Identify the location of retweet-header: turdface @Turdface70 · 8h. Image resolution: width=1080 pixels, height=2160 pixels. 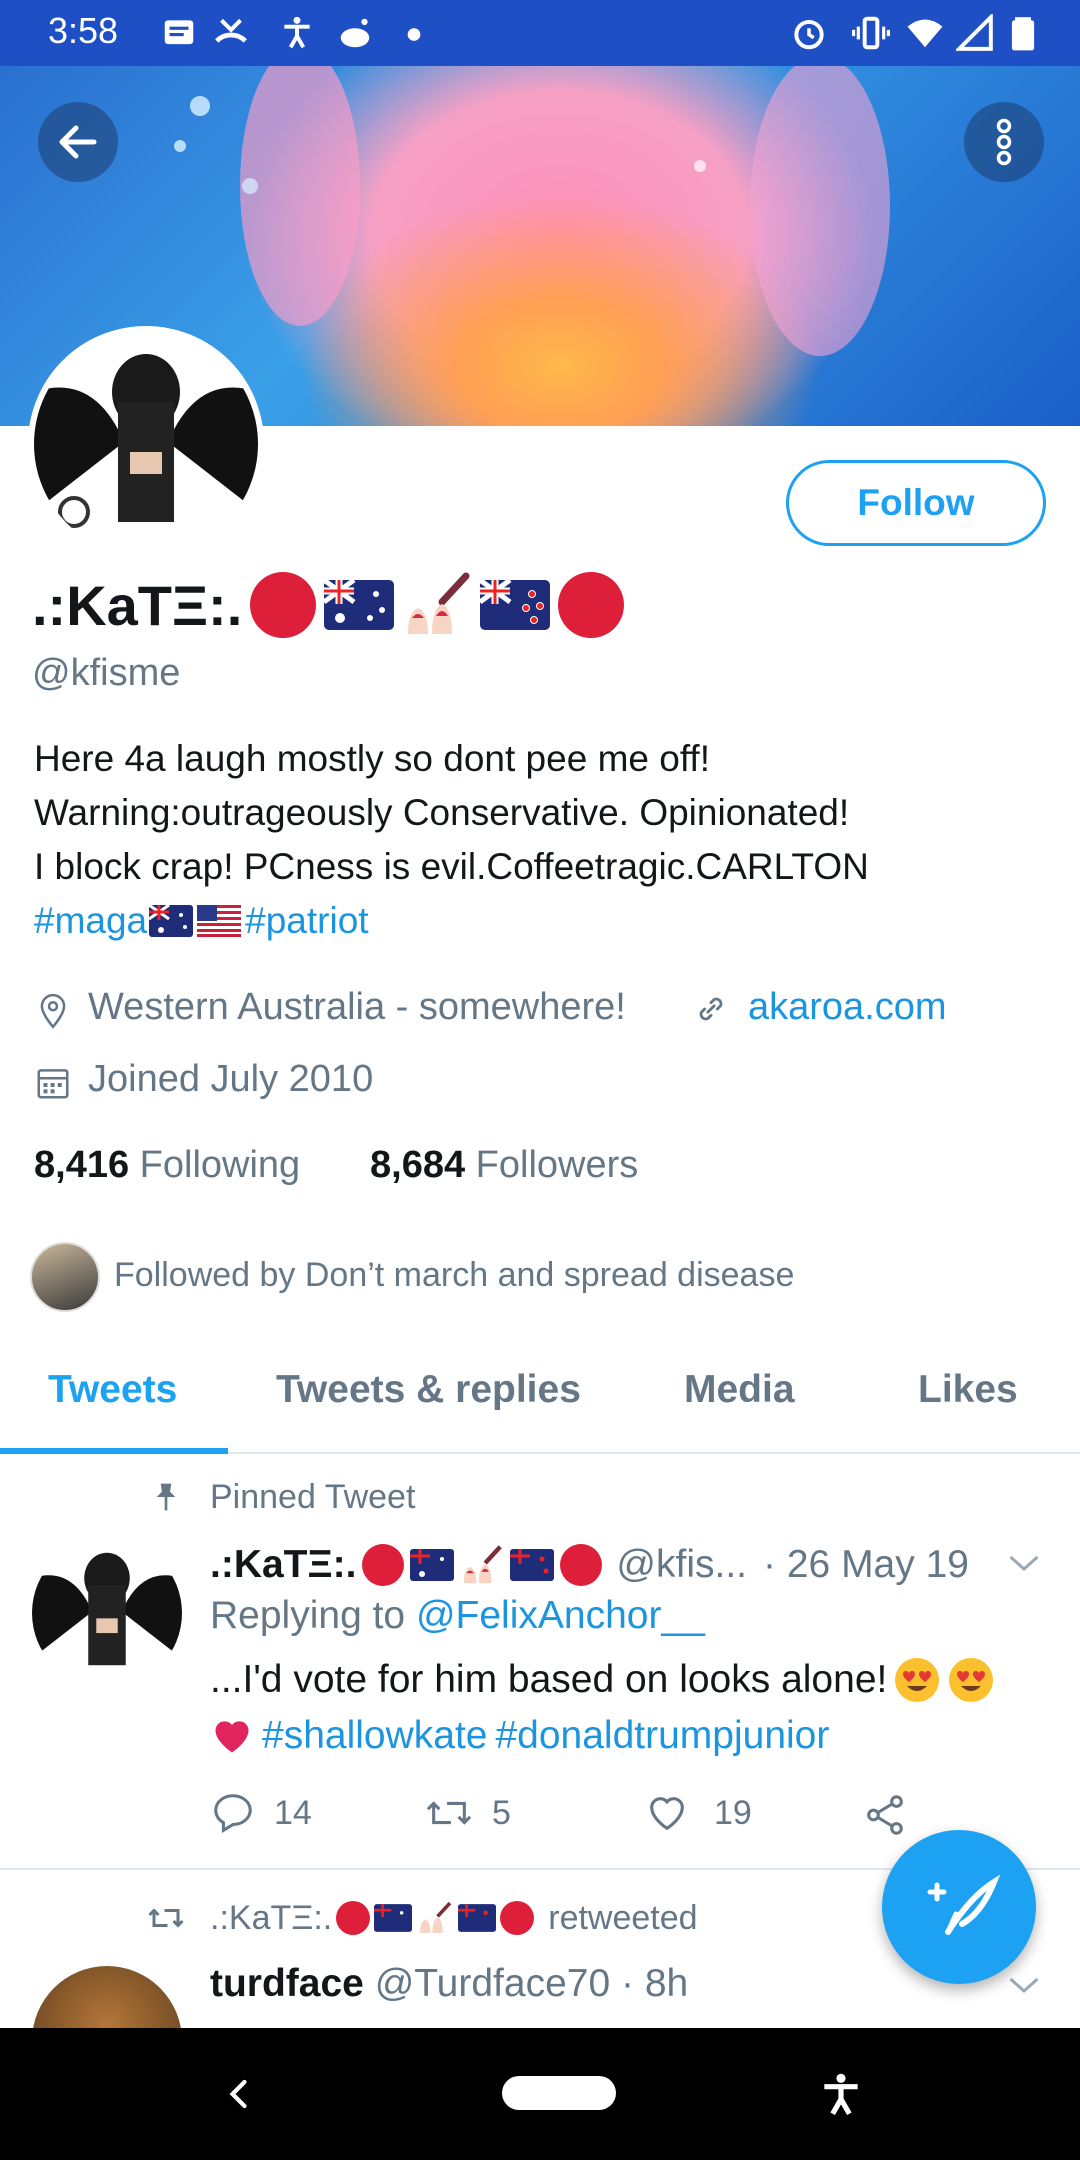
(449, 1984).